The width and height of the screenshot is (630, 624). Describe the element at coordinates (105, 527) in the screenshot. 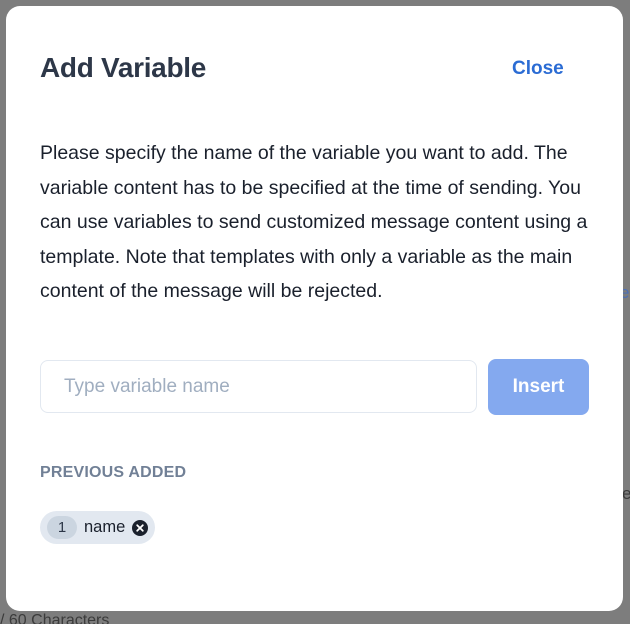

I see `variable-tag-label: name` at that location.